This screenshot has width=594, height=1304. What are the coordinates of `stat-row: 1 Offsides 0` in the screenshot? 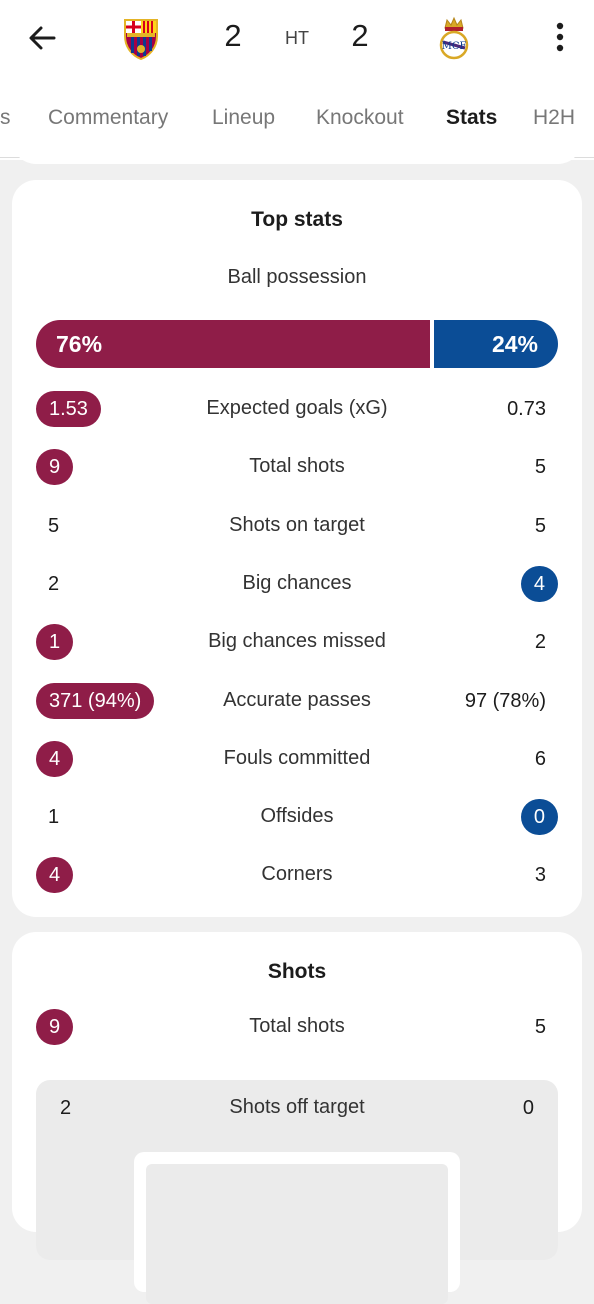 It's located at (297, 817).